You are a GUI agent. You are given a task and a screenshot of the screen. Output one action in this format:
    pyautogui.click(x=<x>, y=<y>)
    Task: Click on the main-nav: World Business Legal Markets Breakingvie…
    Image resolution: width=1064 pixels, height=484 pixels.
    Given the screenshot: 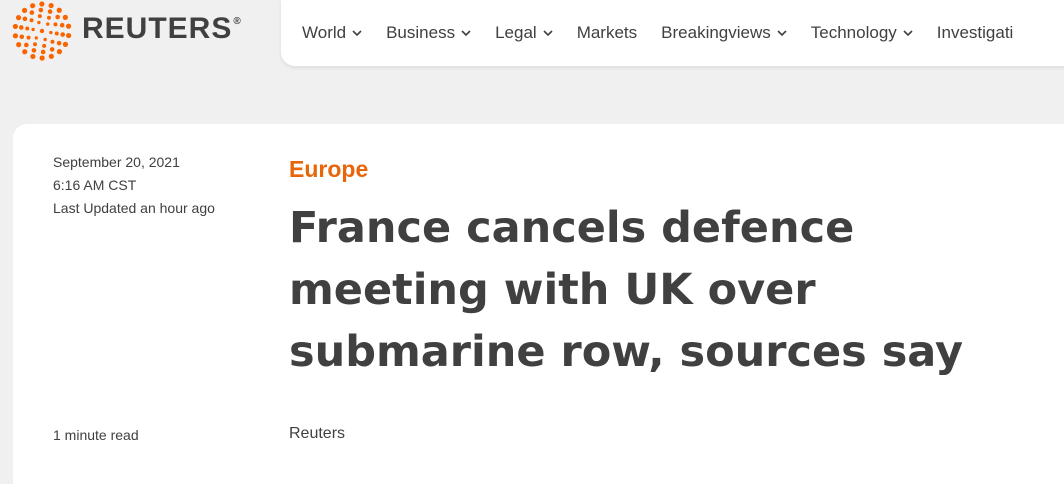 What is the action you would take?
    pyautogui.click(x=672, y=33)
    